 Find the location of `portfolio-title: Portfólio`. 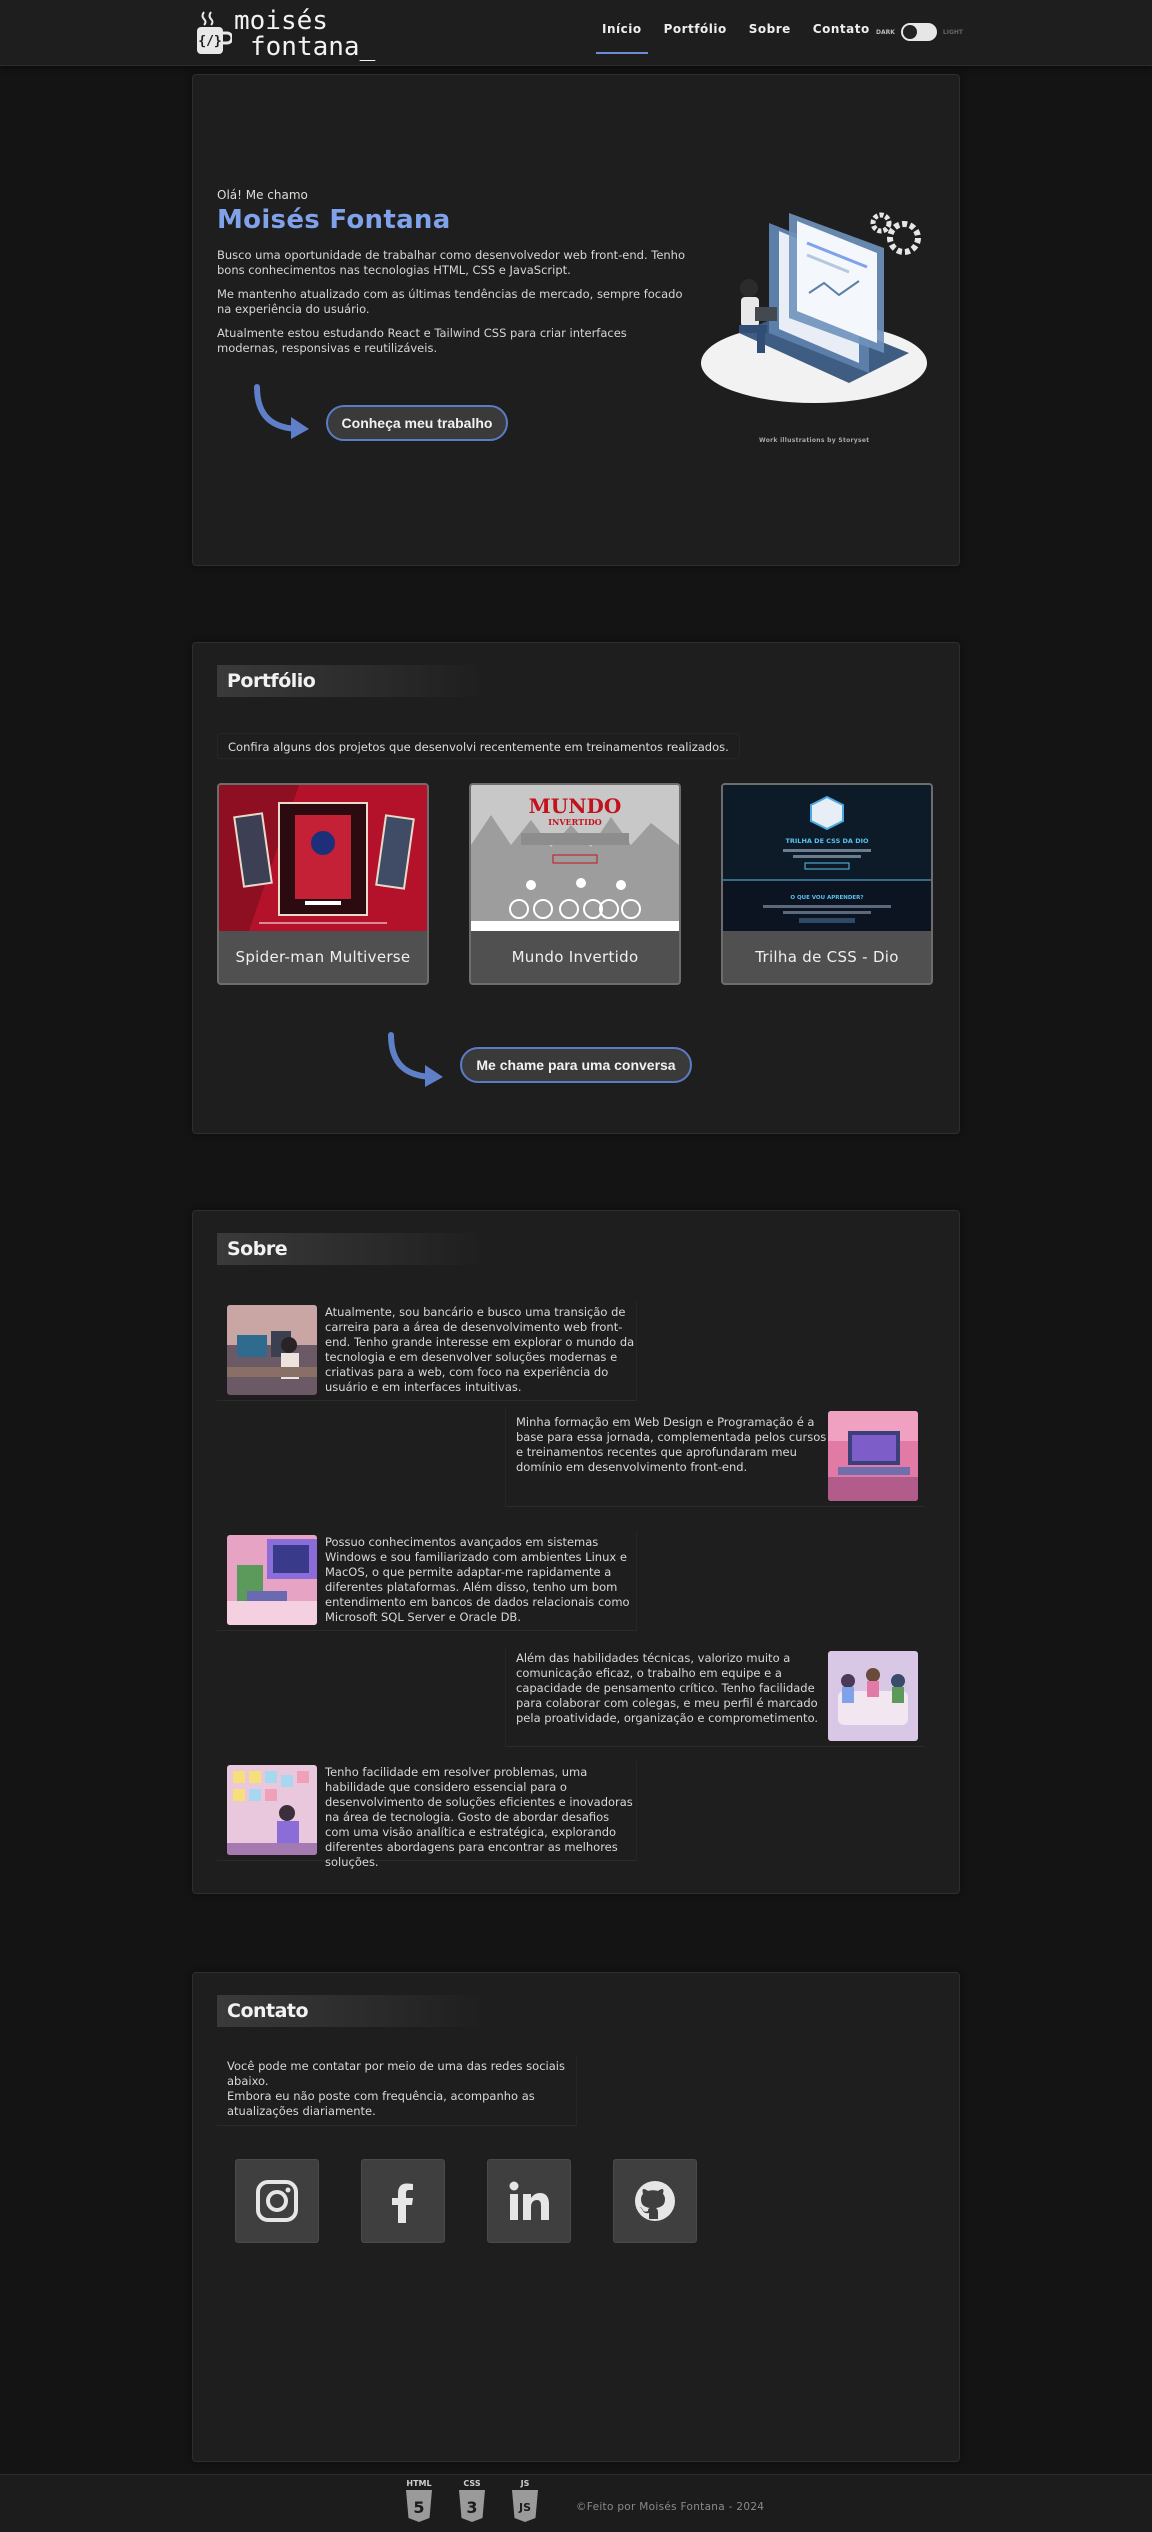

portfolio-title: Portfólio is located at coordinates (352, 681).